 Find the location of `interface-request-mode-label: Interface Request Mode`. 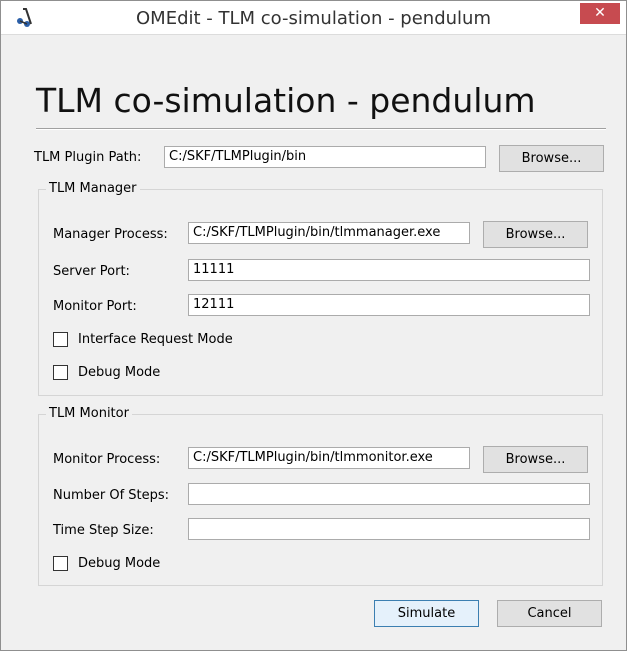

interface-request-mode-label: Interface Request Mode is located at coordinates (155, 339).